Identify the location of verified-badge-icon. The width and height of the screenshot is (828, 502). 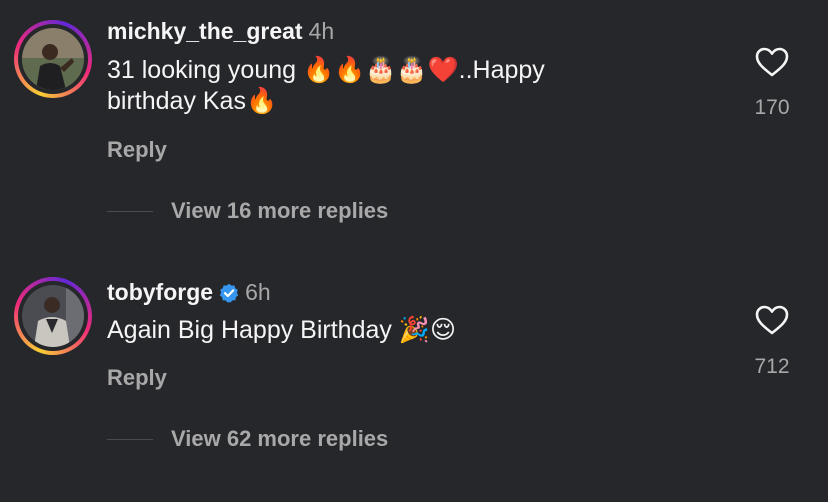
(229, 293).